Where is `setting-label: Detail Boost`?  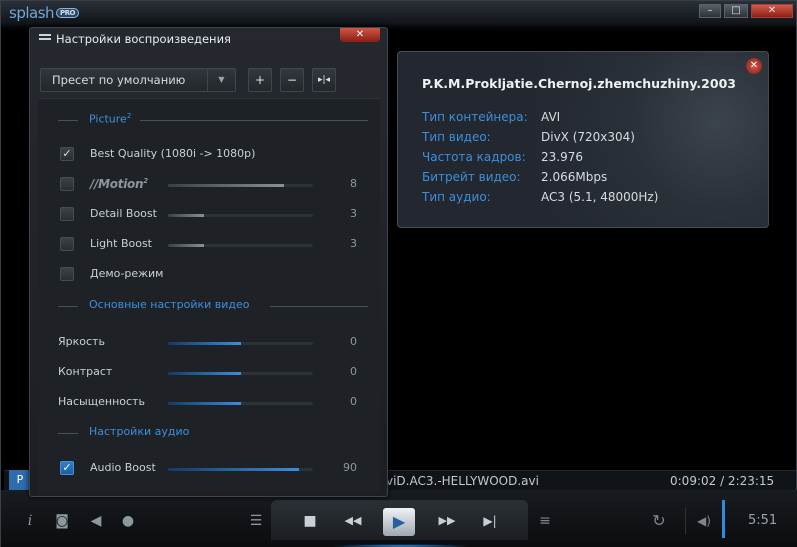
setting-label: Detail Boost is located at coordinates (123, 213).